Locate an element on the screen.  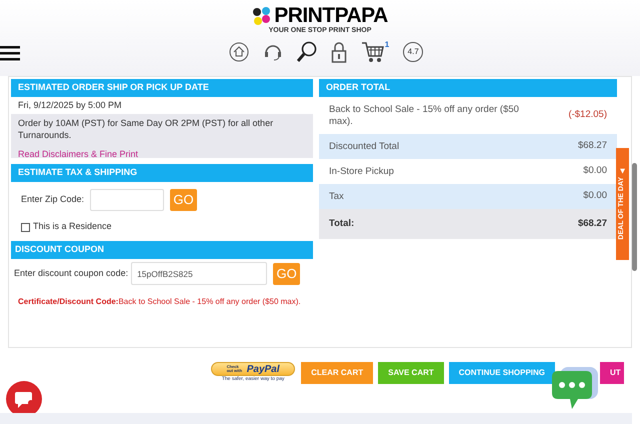
caret-icon is located at coordinates (622, 171).